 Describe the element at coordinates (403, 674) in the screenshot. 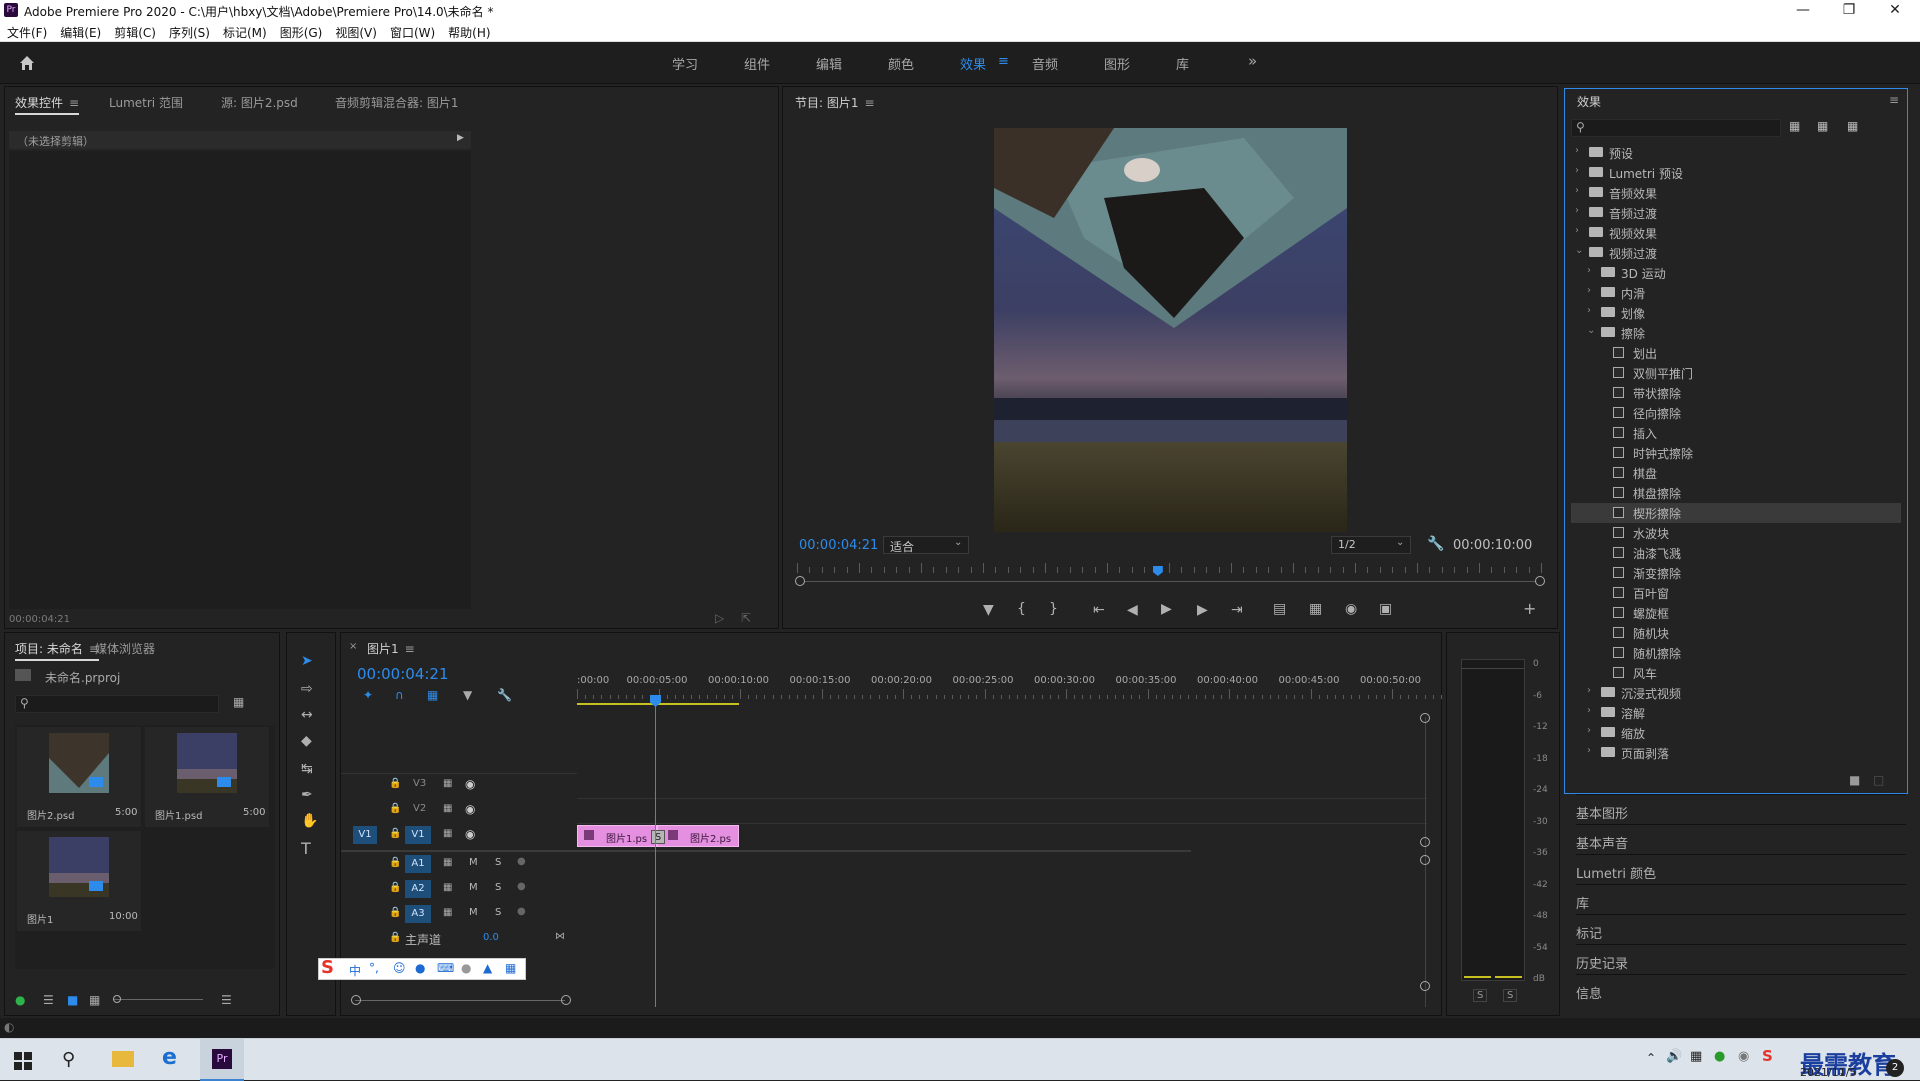

I see `timeline-timecode: 00:00:04:21` at that location.